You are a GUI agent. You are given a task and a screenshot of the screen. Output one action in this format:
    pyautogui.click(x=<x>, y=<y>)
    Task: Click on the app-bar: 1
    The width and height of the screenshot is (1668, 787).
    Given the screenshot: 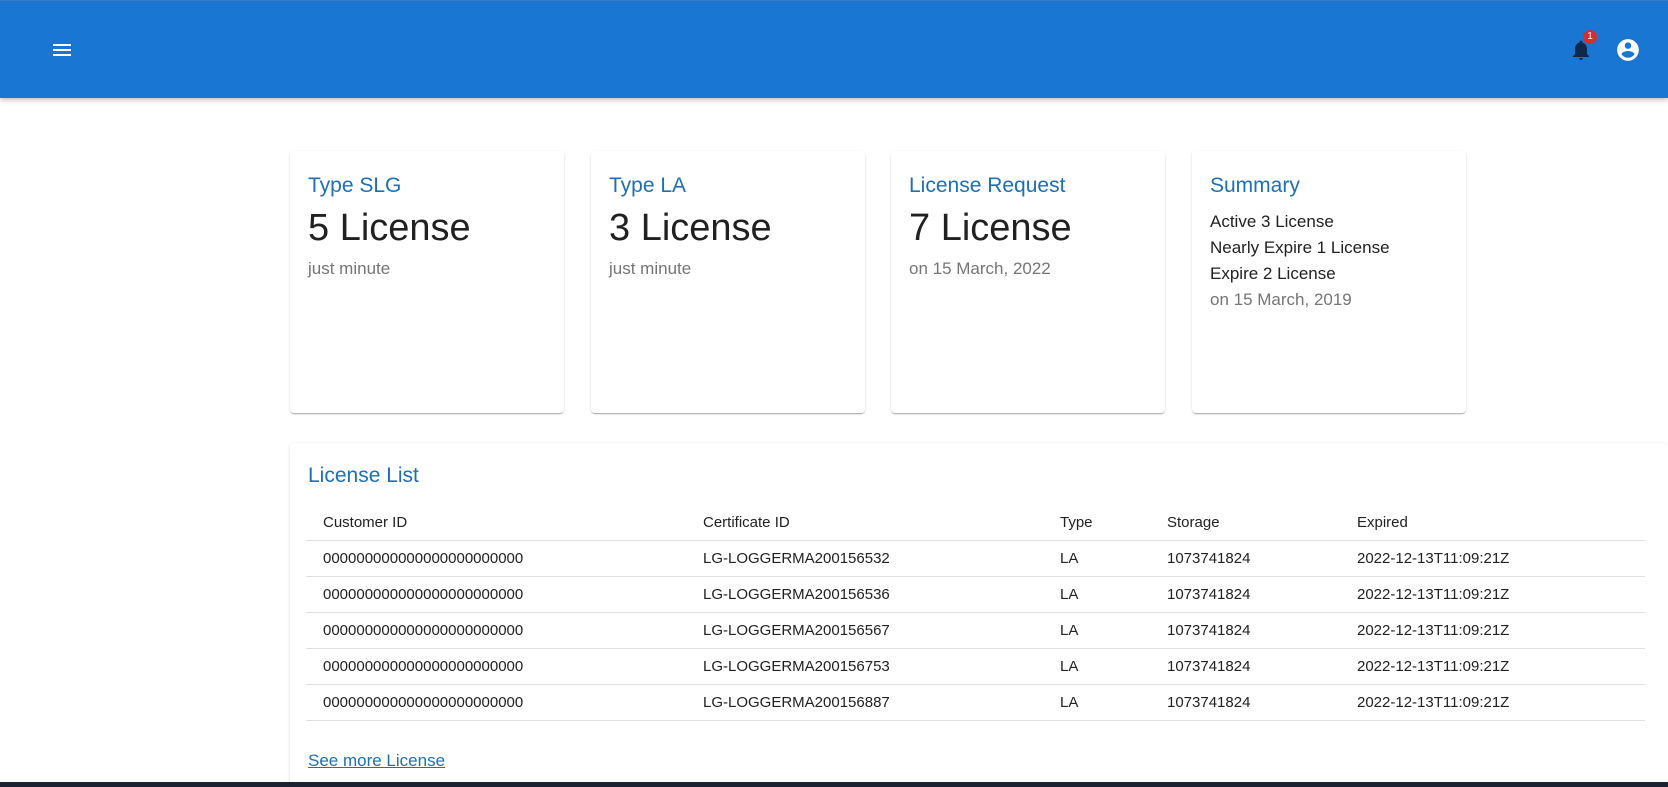 What is the action you would take?
    pyautogui.click(x=834, y=49)
    